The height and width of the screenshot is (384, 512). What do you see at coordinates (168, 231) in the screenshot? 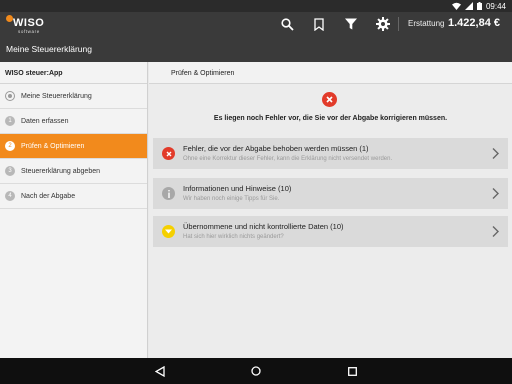
I see `caret-down-icon` at bounding box center [168, 231].